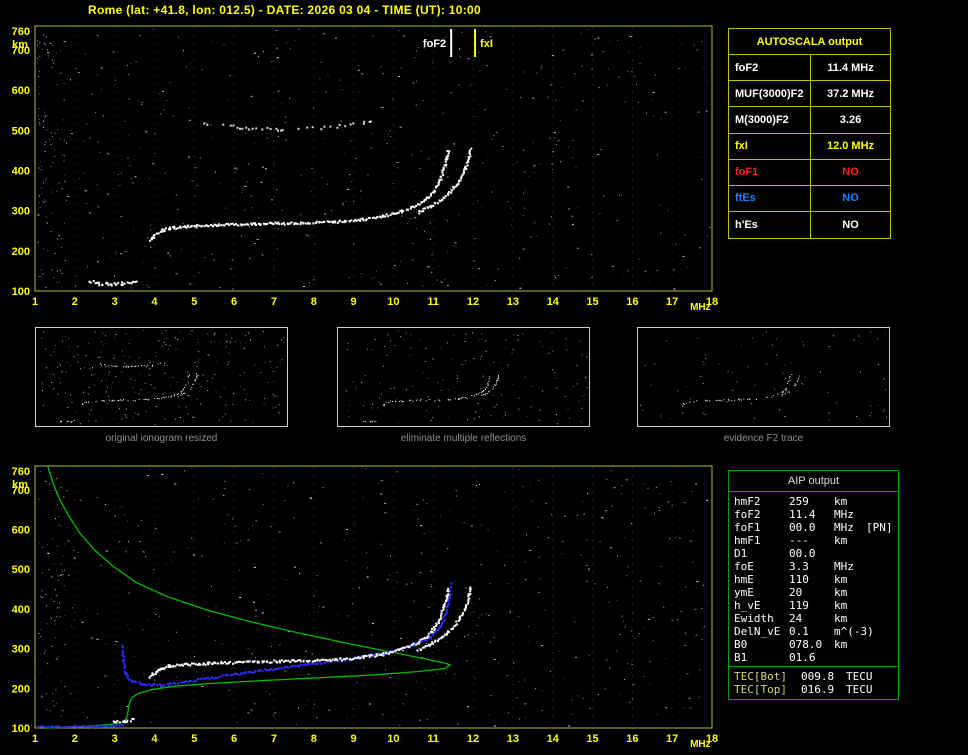 This screenshot has height=755, width=968. Describe the element at coordinates (438, 43) in the screenshot. I see `marker-foF2: foF2` at that location.